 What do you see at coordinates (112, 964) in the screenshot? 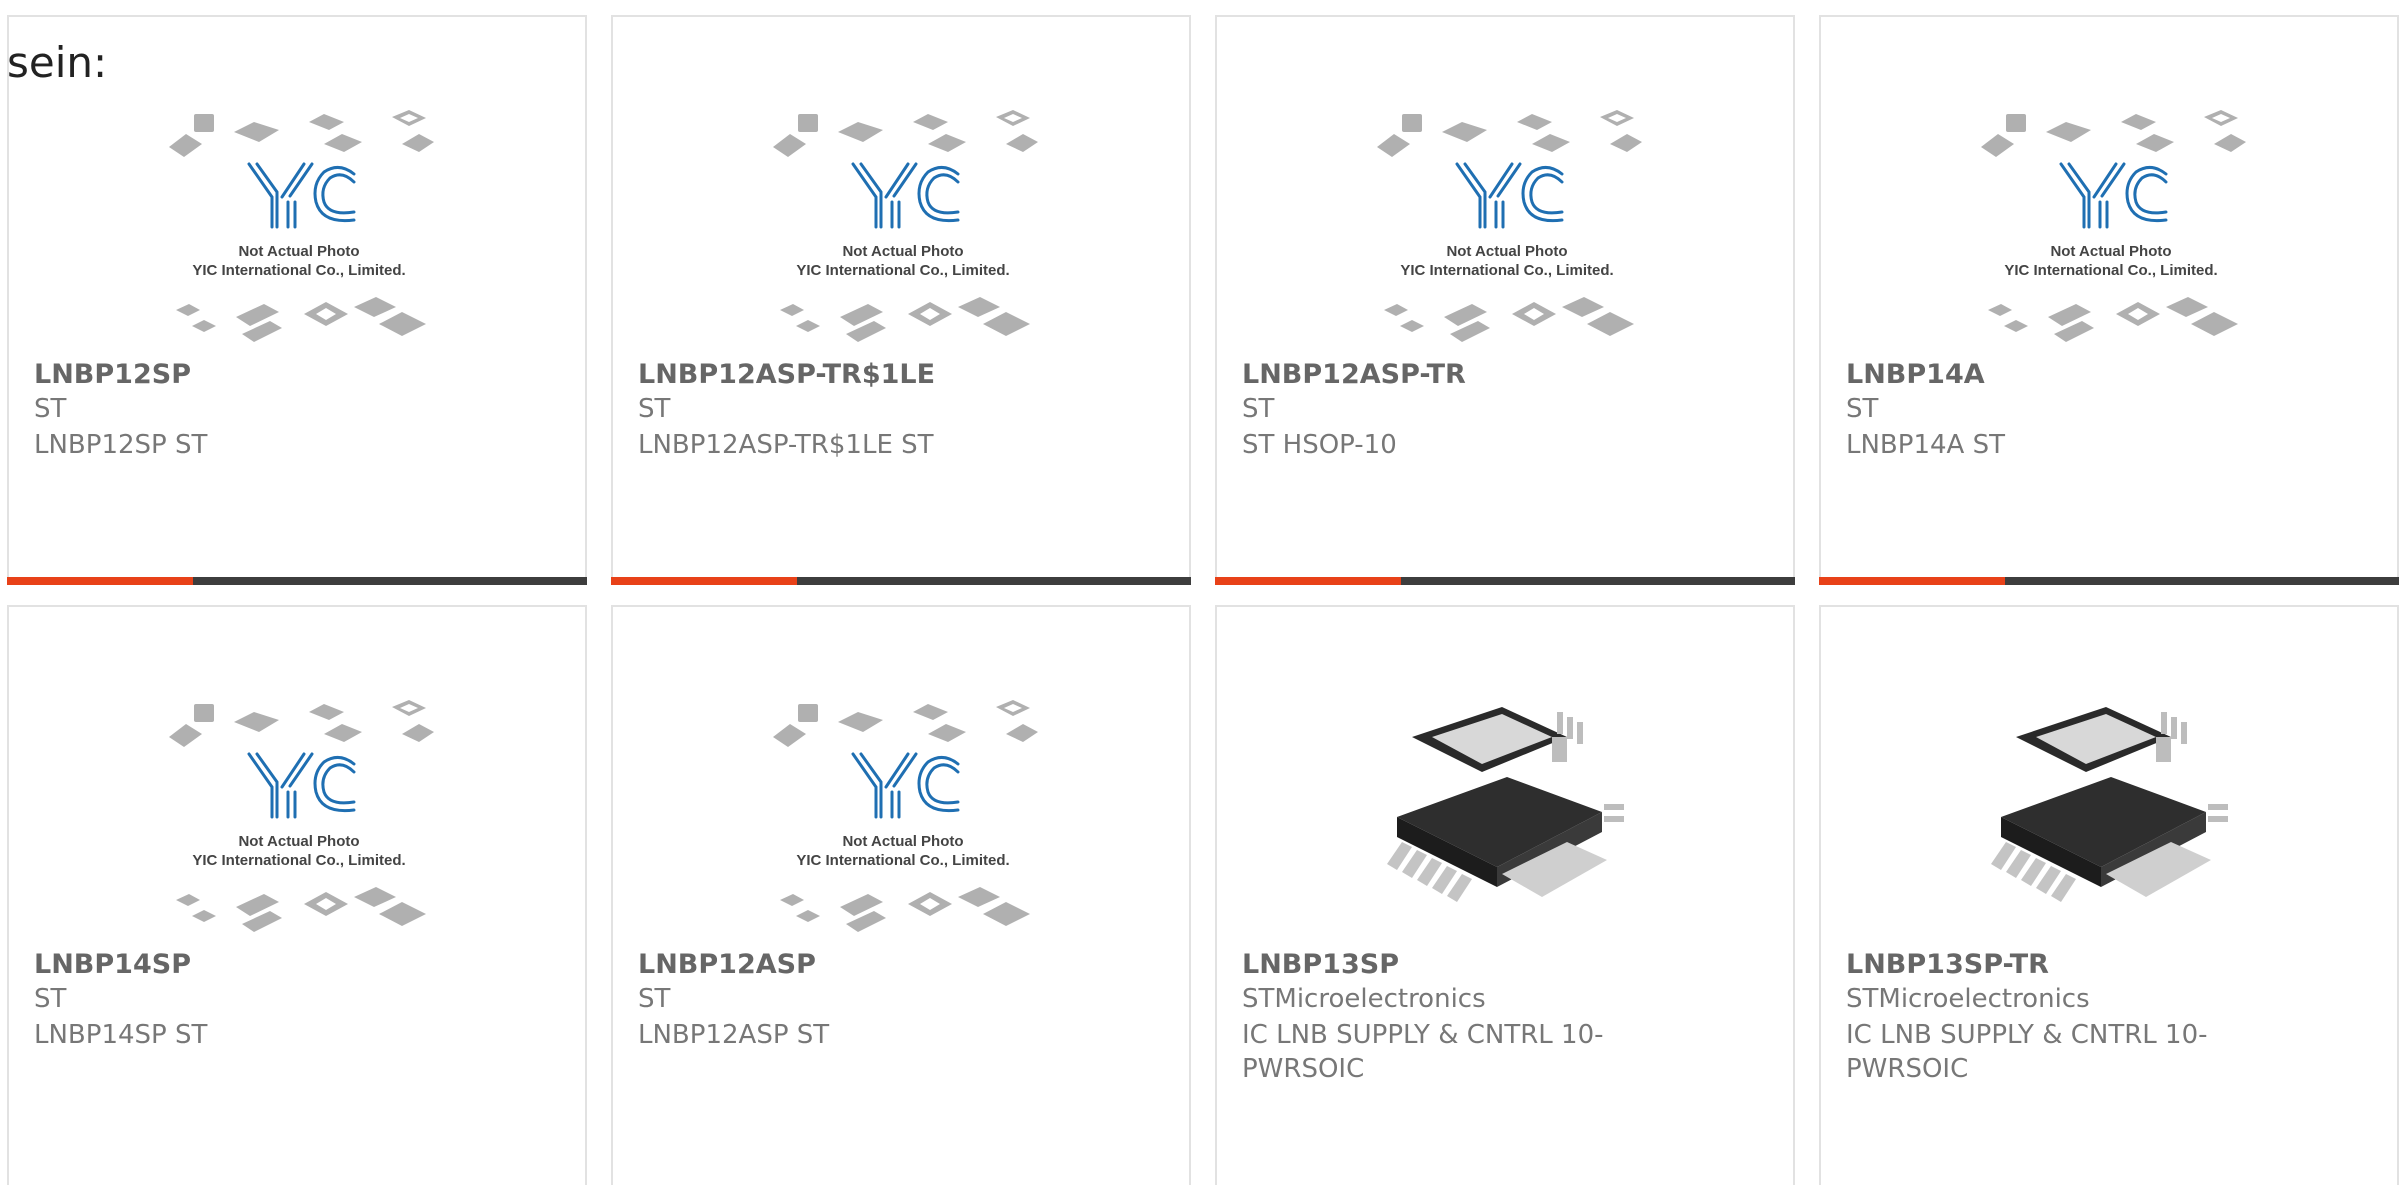
I see `product-part-number: LNBP14SP` at bounding box center [112, 964].